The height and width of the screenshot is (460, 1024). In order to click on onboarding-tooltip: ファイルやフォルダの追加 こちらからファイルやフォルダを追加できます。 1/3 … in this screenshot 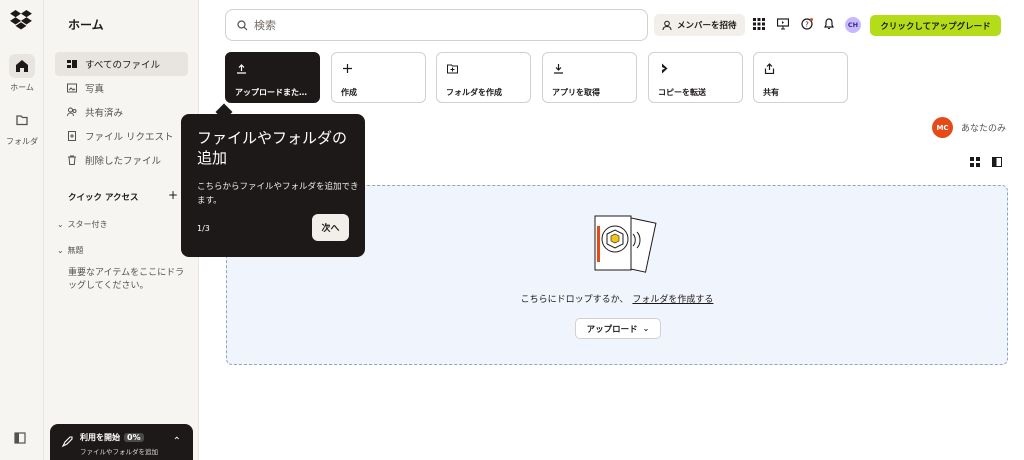, I will do `click(273, 185)`.